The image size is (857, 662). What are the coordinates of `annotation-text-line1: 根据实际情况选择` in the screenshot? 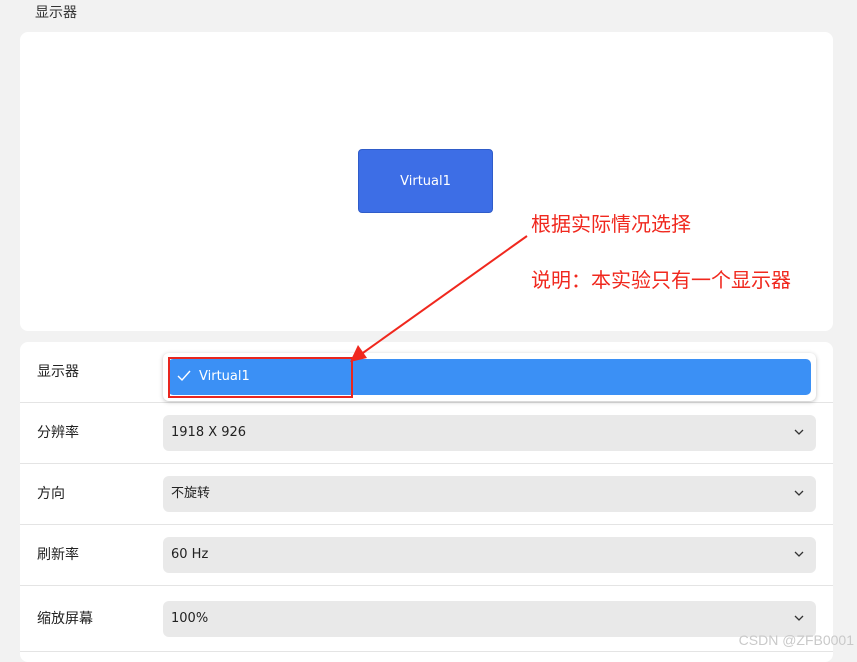 It's located at (611, 224).